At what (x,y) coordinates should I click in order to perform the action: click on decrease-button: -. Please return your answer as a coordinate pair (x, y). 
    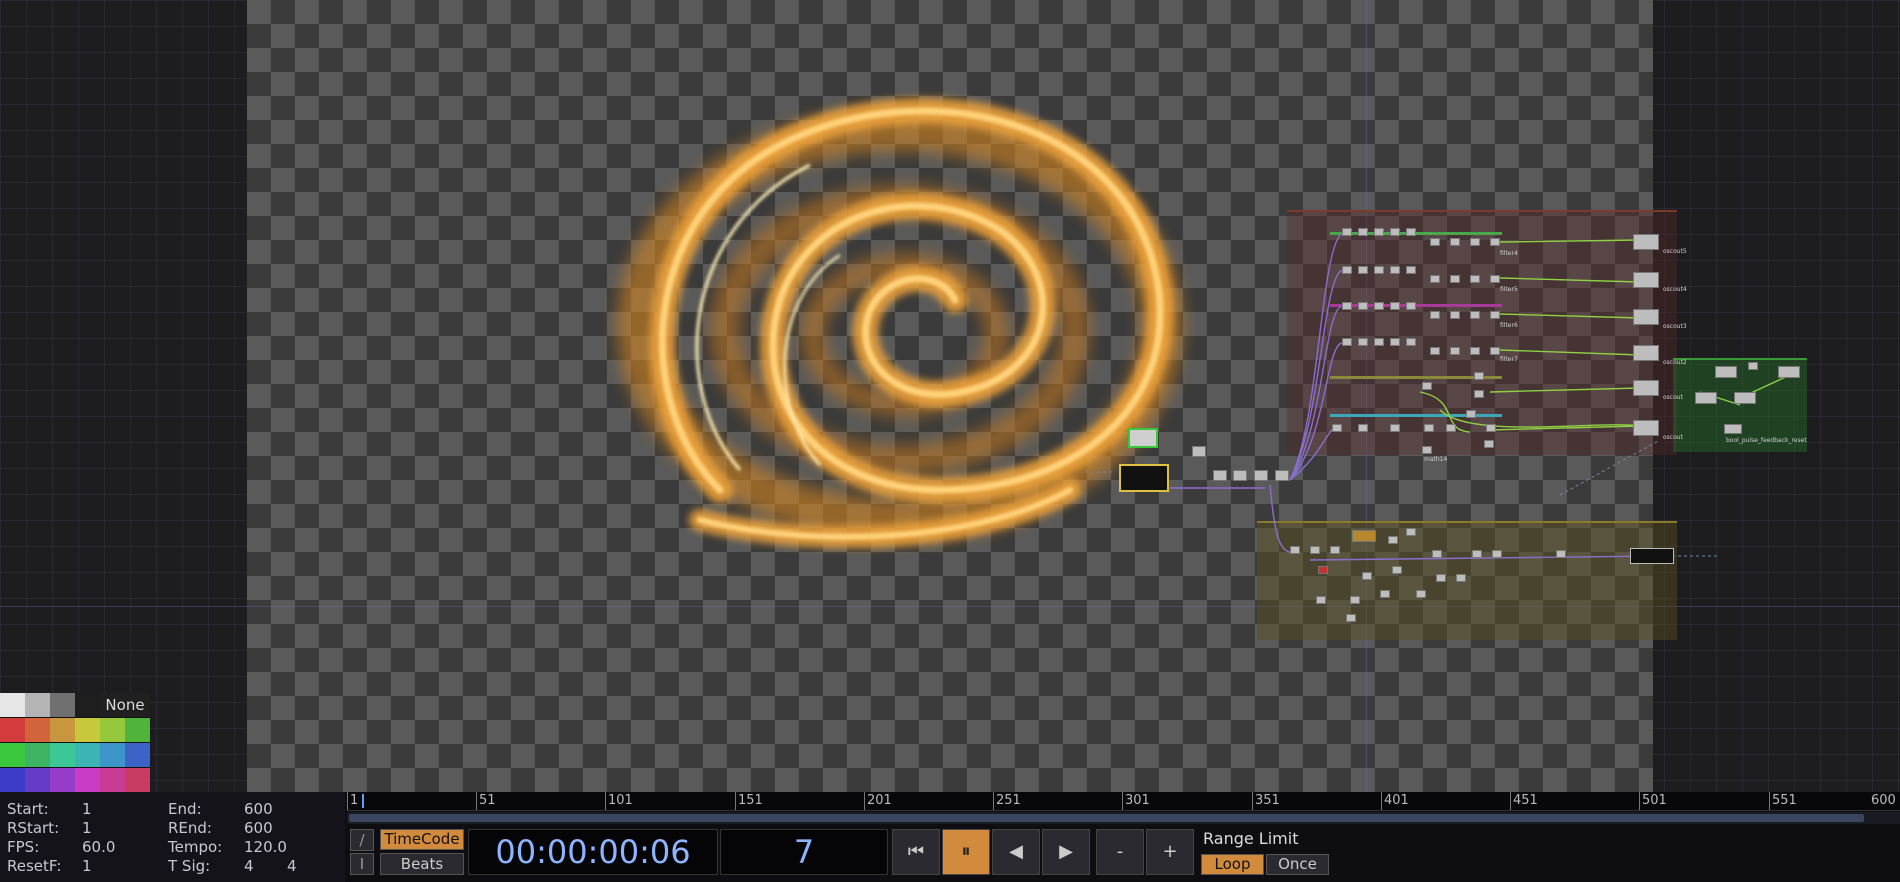
    Looking at the image, I should click on (1120, 852).